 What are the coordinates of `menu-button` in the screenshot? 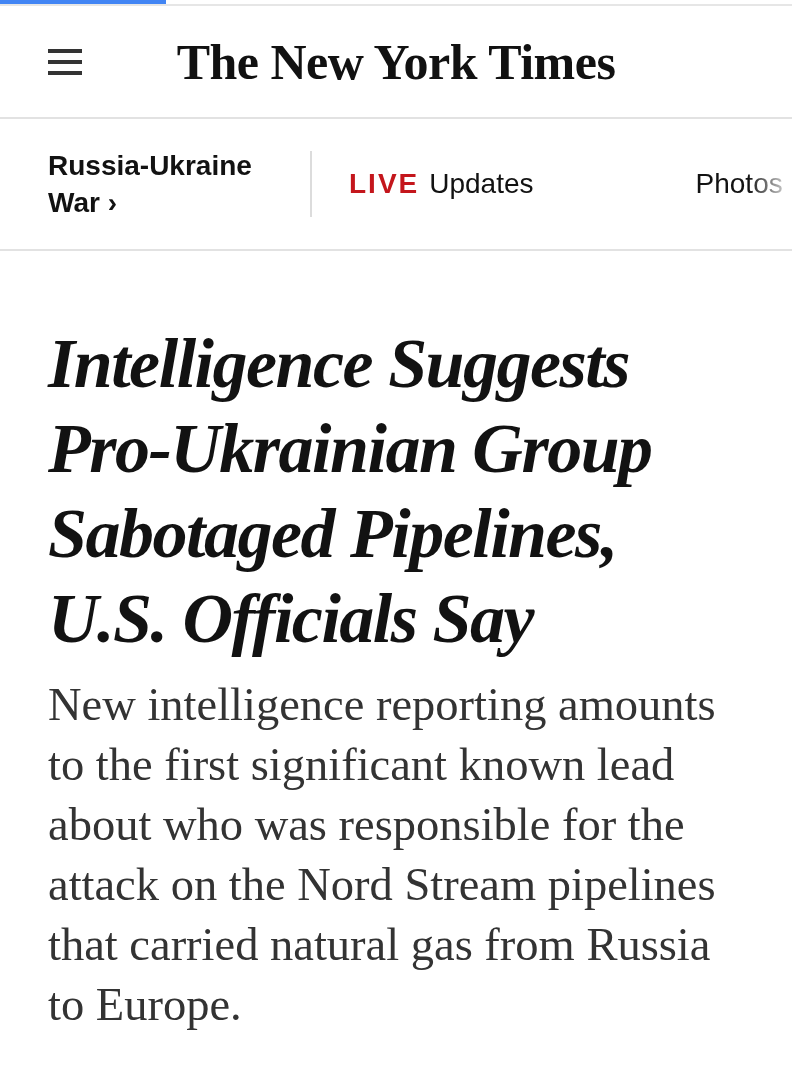 It's located at (65, 61).